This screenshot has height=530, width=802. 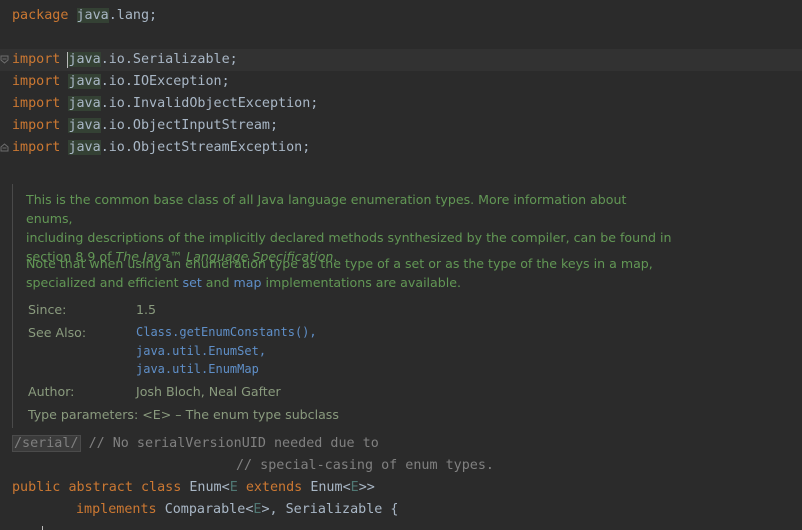 I want to click on import-line: import java.io.ObjectStreamException;, so click(x=161, y=148).